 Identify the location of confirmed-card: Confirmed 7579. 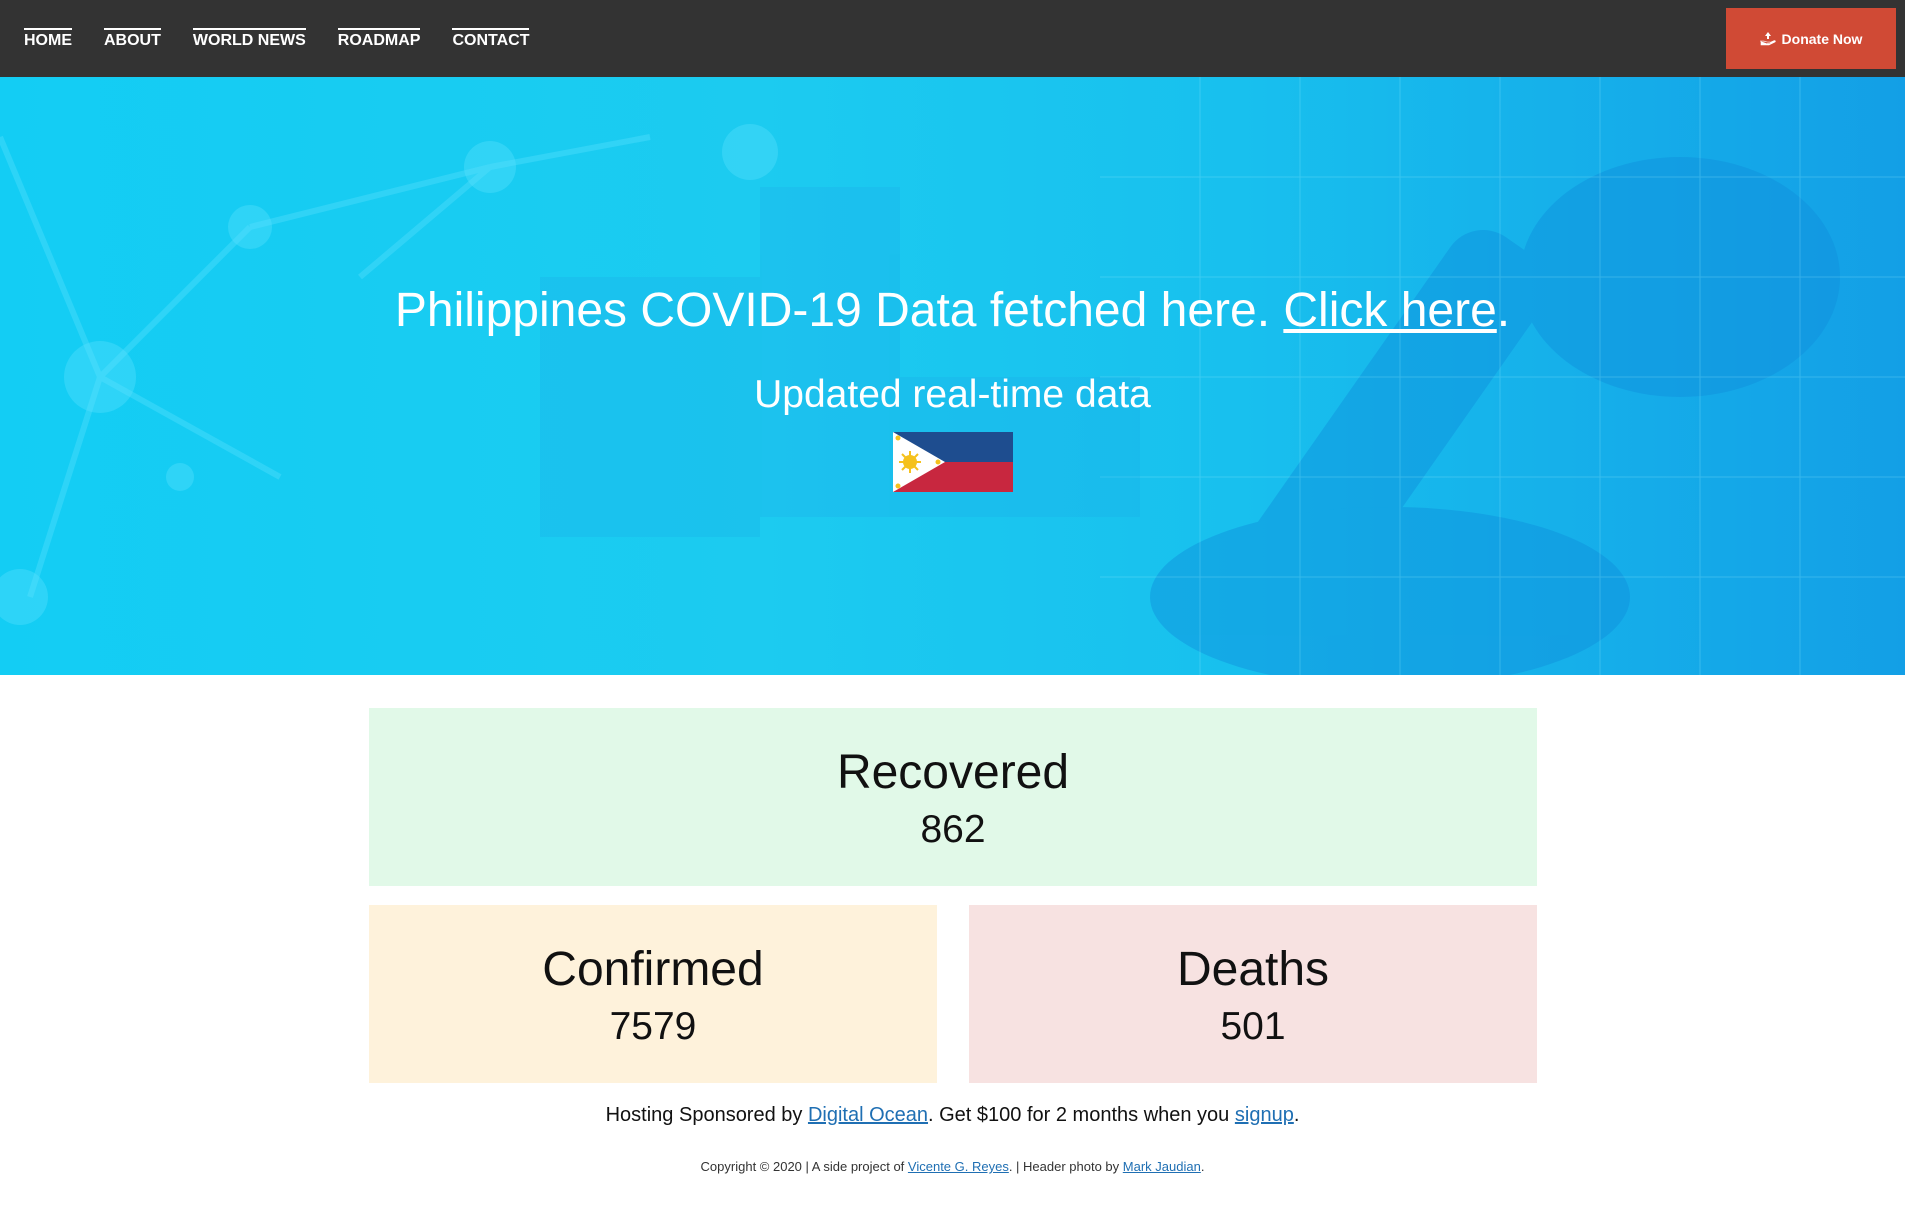
(653, 994).